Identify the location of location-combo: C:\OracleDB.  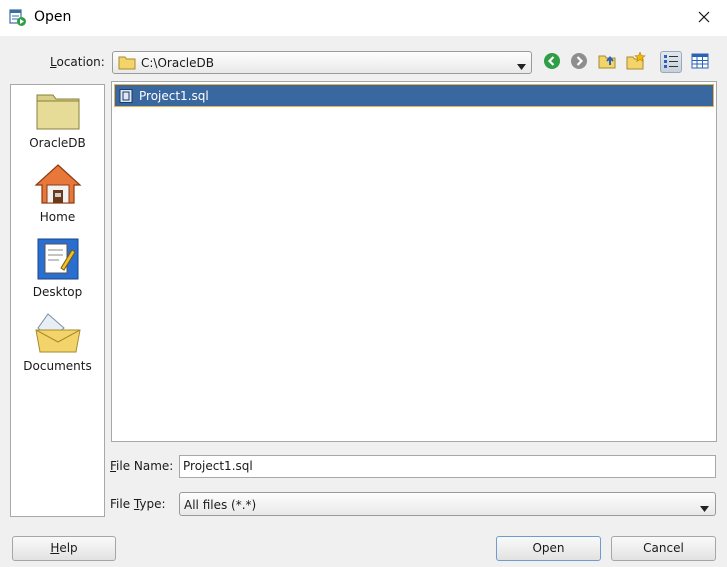
(322, 62).